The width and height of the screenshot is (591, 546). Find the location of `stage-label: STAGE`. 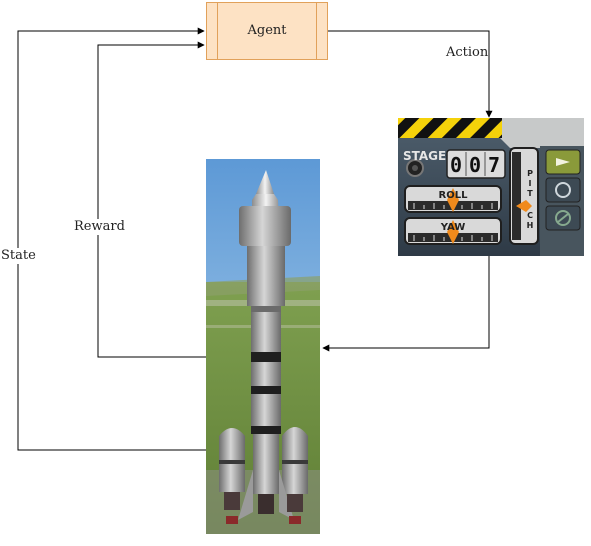

stage-label: STAGE is located at coordinates (424, 156).